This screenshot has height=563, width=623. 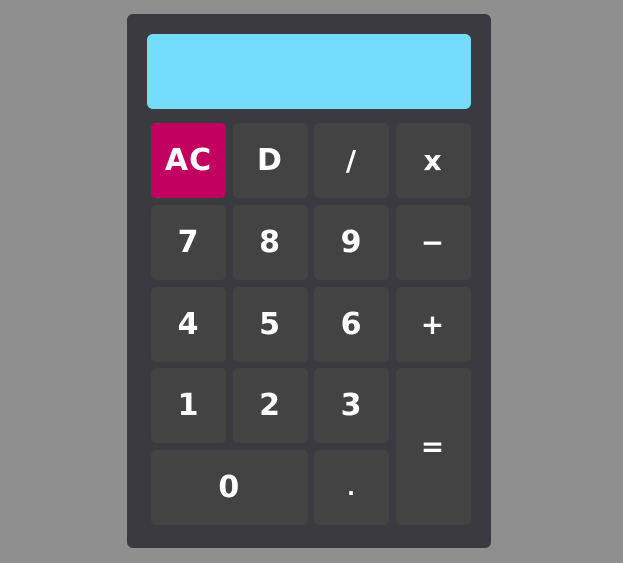 I want to click on digit-5-button: 5, so click(x=270, y=324).